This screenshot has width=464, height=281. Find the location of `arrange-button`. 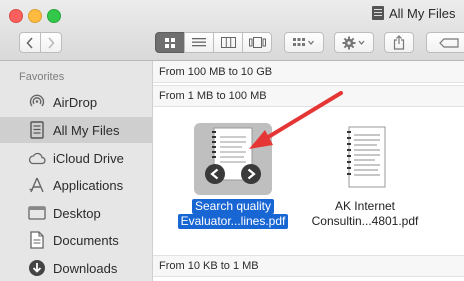

arrange-button is located at coordinates (304, 42).